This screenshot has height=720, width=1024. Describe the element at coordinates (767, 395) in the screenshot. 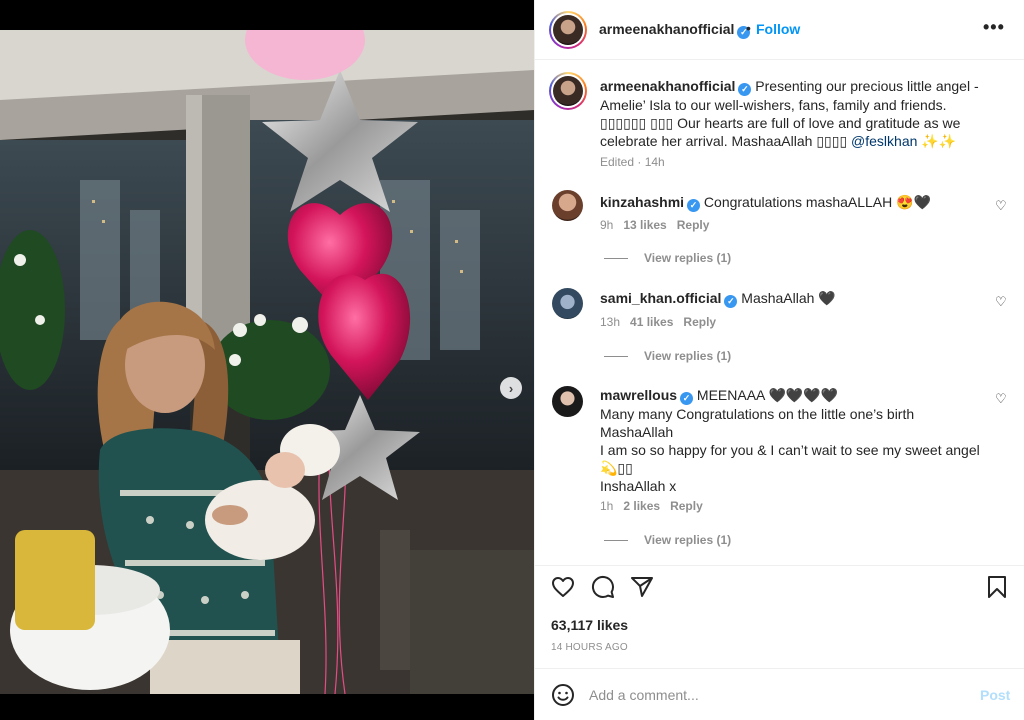

I see `comment-body-line: MEENAAA 🖤🖤🖤🖤` at that location.